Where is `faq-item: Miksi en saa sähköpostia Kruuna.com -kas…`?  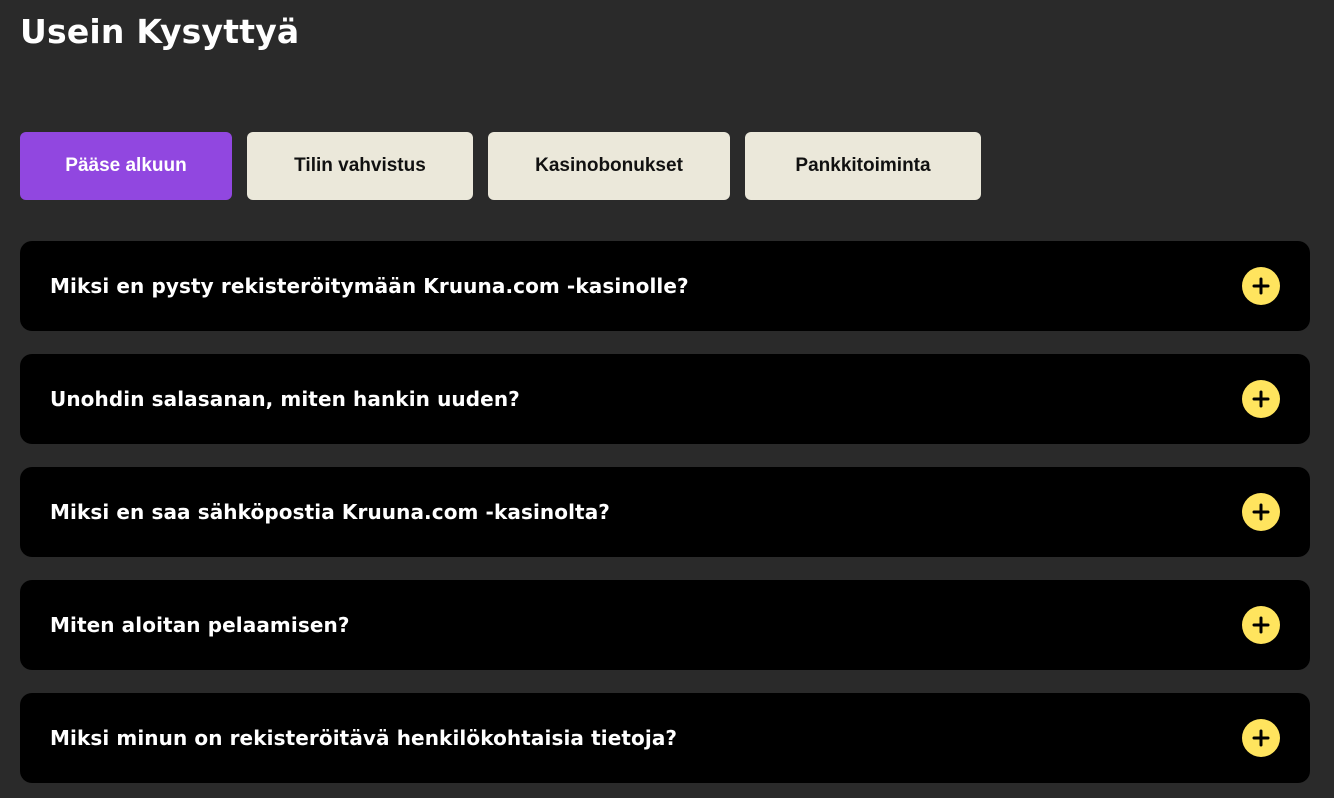 faq-item: Miksi en saa sähköpostia Kruuna.com -kas… is located at coordinates (665, 512).